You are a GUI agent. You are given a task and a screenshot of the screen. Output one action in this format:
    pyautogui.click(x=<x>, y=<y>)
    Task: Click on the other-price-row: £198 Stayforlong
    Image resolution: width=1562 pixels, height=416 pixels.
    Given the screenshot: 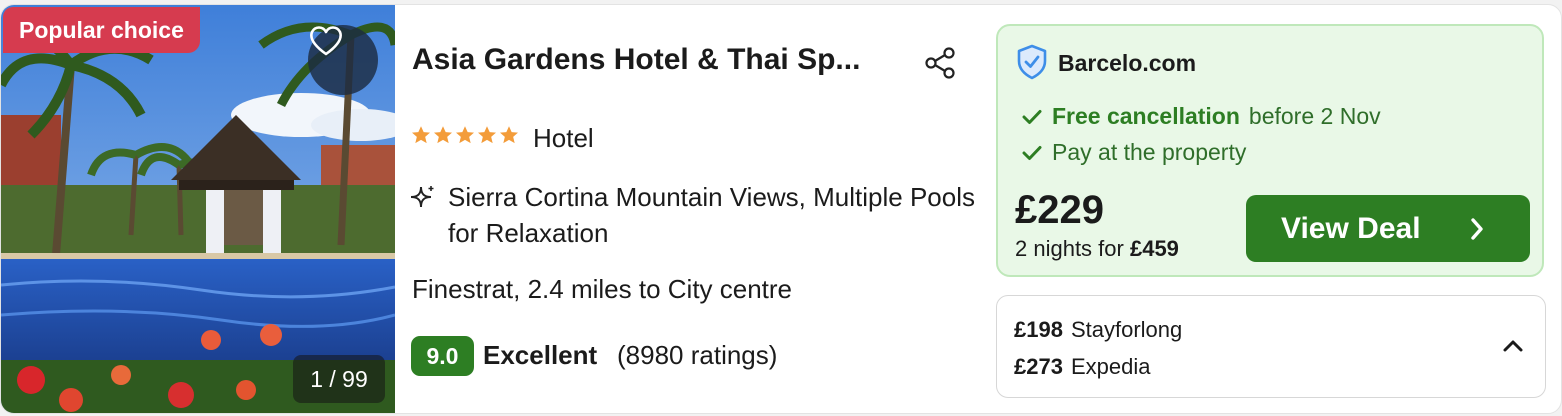 What is the action you would take?
    pyautogui.click(x=1098, y=330)
    